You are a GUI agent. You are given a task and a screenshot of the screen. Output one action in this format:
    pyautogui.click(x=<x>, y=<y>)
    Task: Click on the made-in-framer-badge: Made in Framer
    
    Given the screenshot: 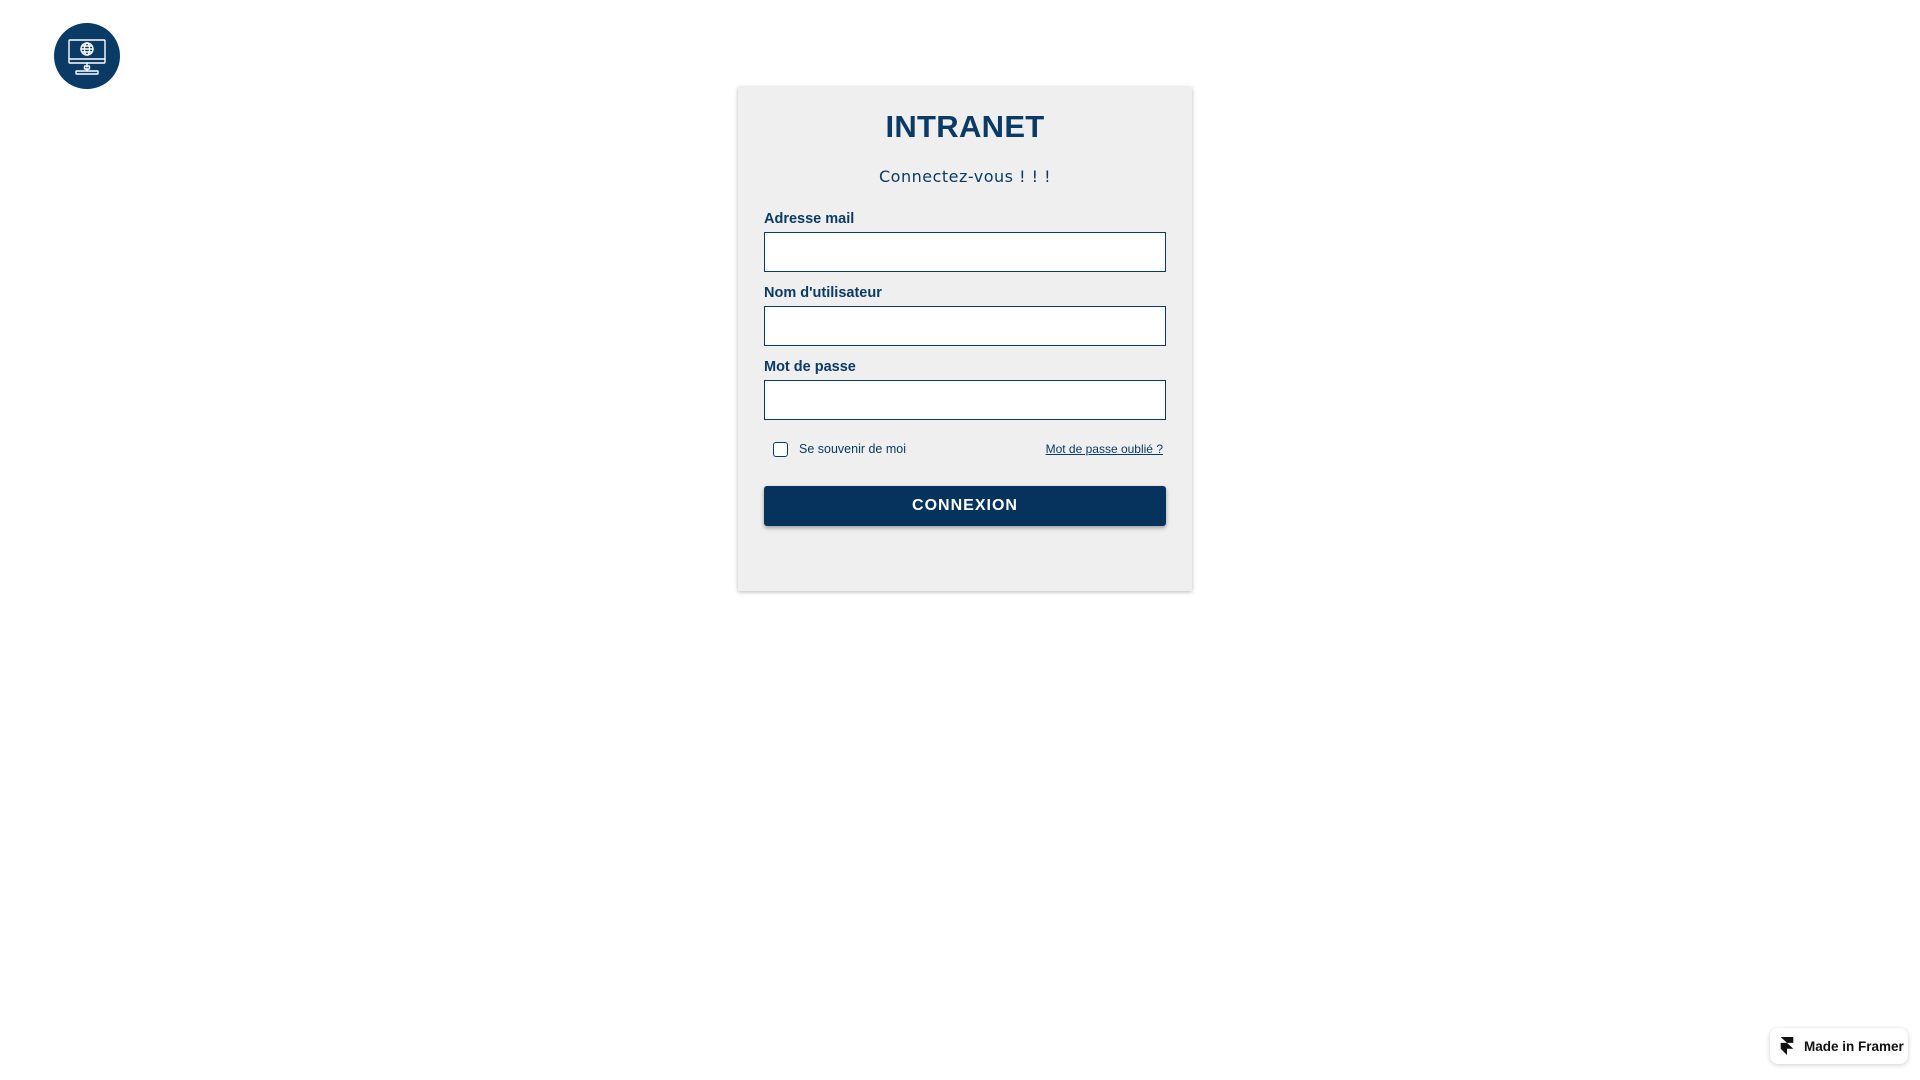 What is the action you would take?
    pyautogui.click(x=1839, y=1046)
    